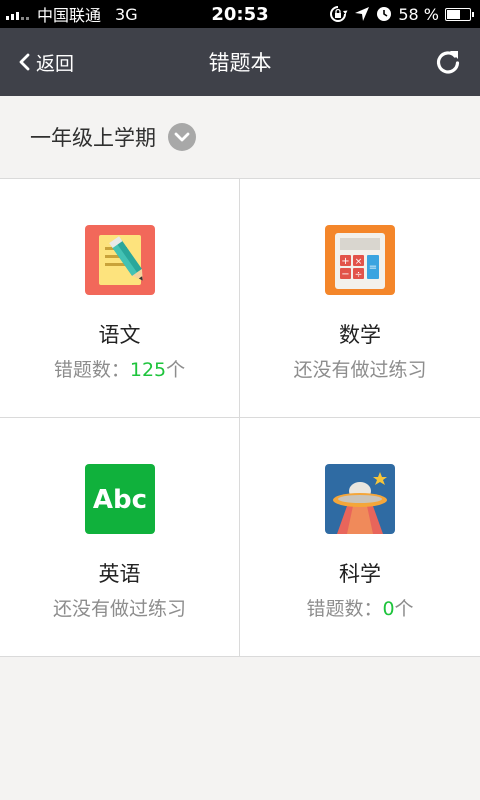 This screenshot has width=480, height=800. I want to click on count-value: 125, so click(148, 370).